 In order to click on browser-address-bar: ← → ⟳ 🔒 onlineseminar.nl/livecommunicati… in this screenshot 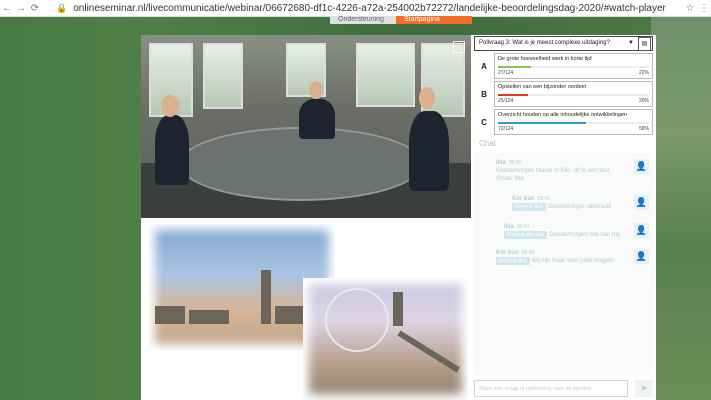, I will do `click(355, 8)`.